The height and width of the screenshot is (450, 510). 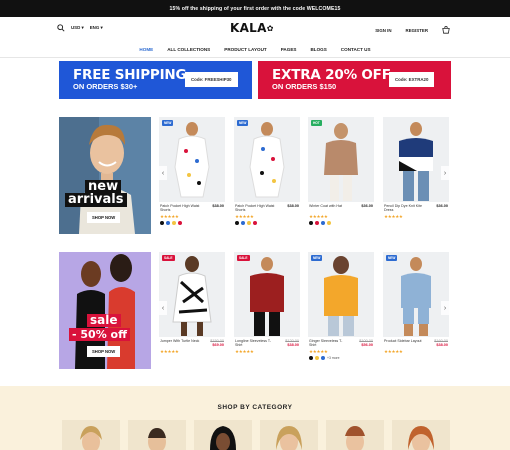 I want to click on nav-item-blogs: BLOGS, so click(x=318, y=49).